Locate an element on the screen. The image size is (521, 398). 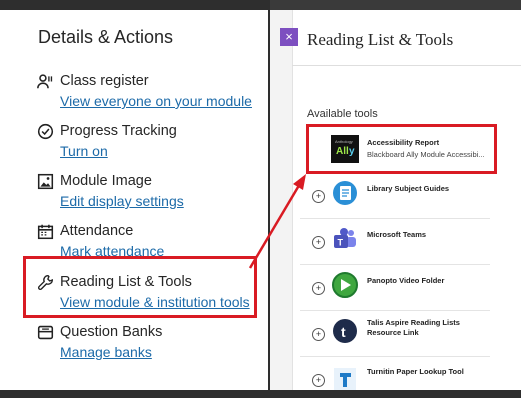
item-label: Class register is located at coordinates (104, 81).